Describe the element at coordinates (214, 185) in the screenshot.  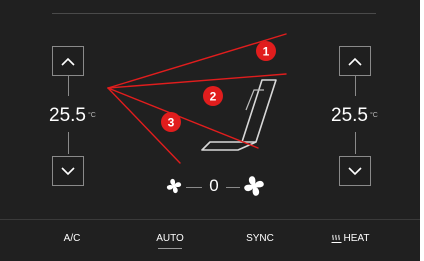
I see `fan-speed-value: 0` at that location.